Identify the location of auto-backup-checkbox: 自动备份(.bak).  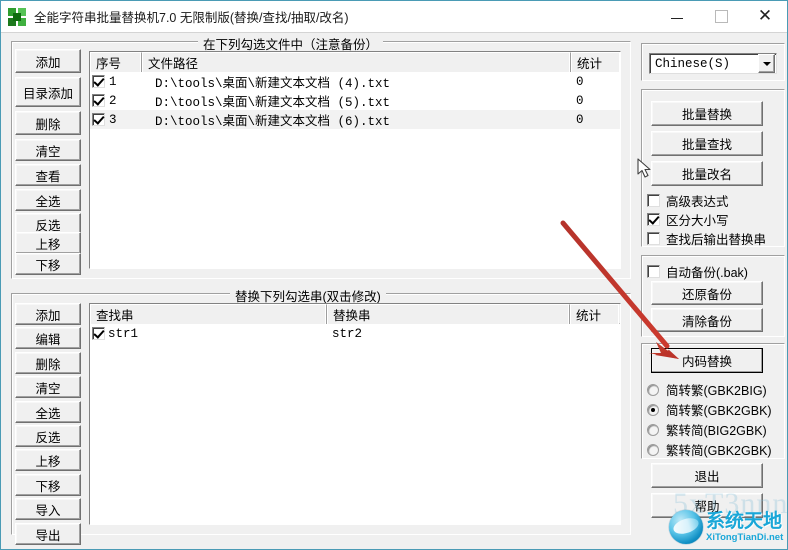
(697, 271).